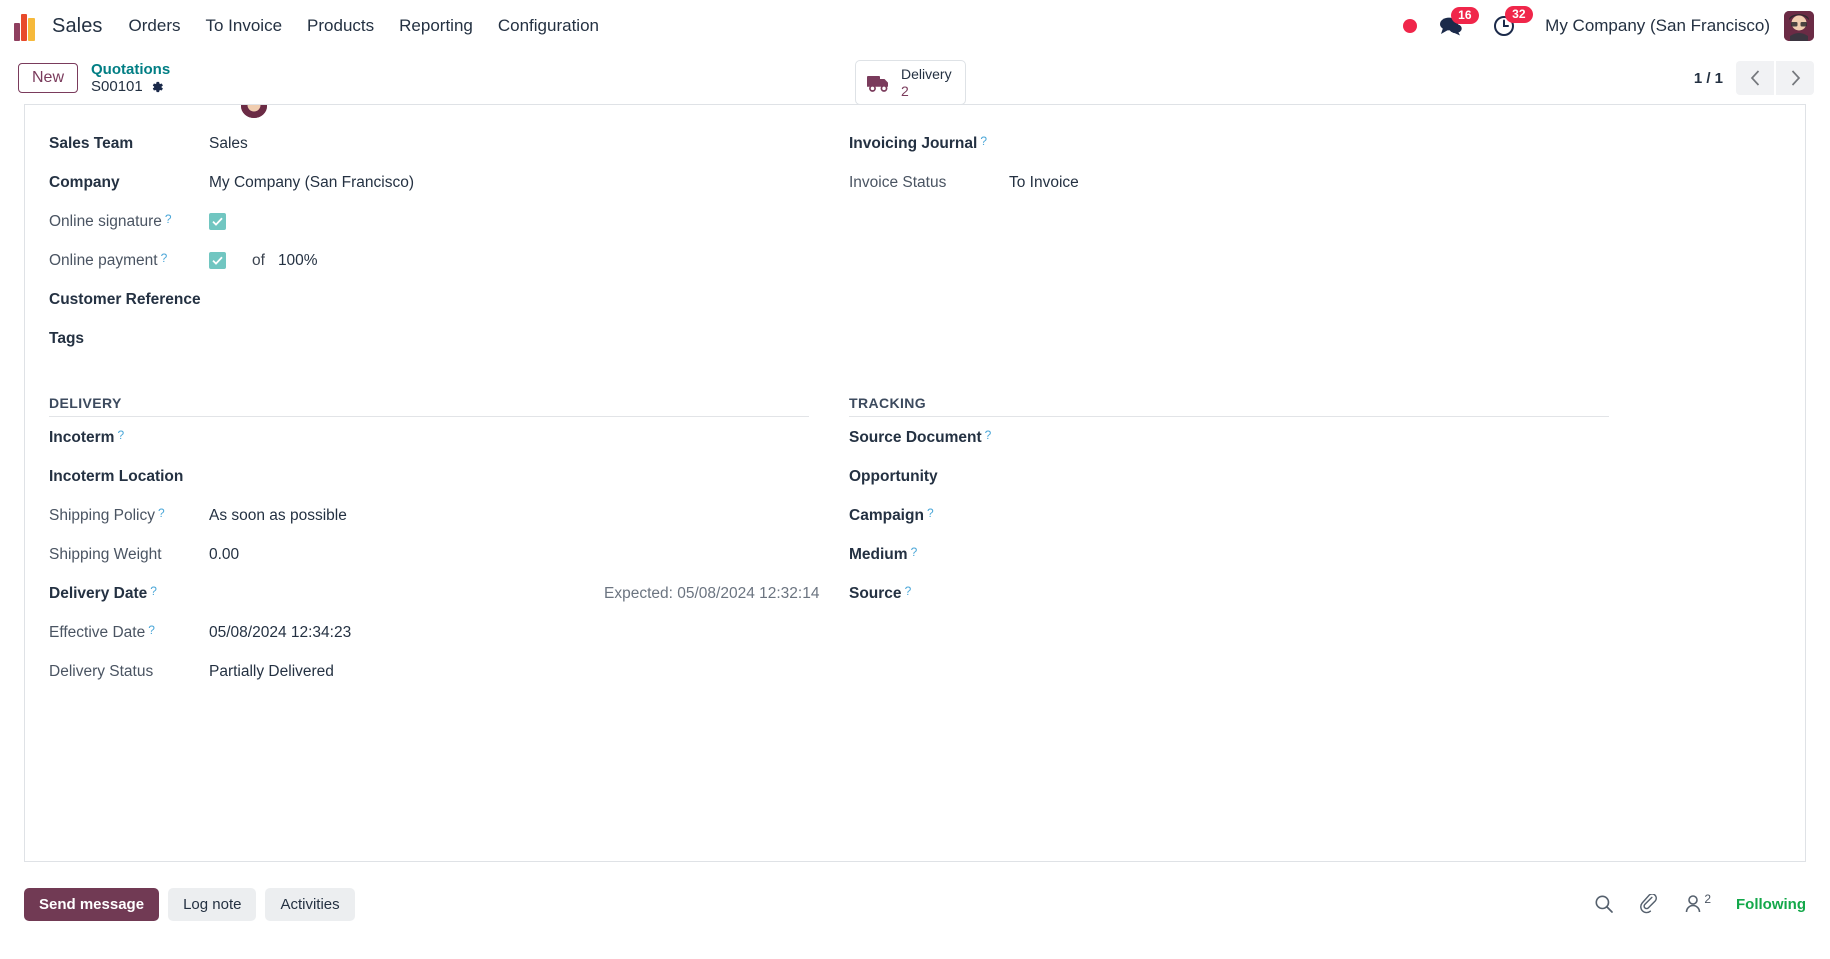 The height and width of the screenshot is (959, 1830). I want to click on field-value: As soon as possible, so click(278, 516).